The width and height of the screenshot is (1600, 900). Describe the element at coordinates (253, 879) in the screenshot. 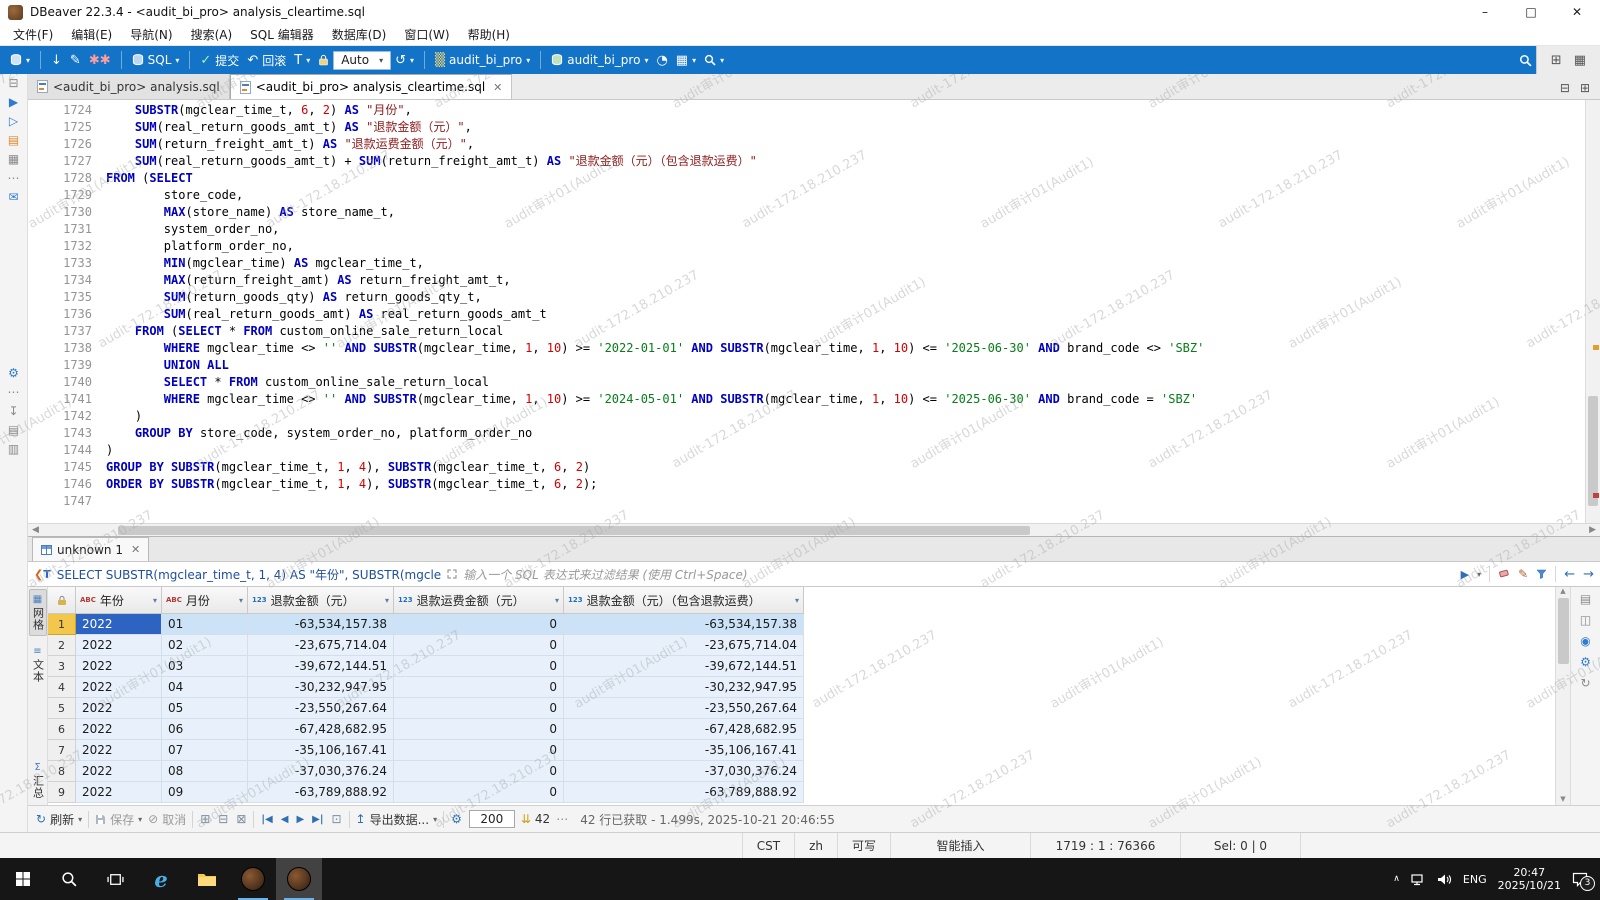

I see `pinned-app-button` at that location.